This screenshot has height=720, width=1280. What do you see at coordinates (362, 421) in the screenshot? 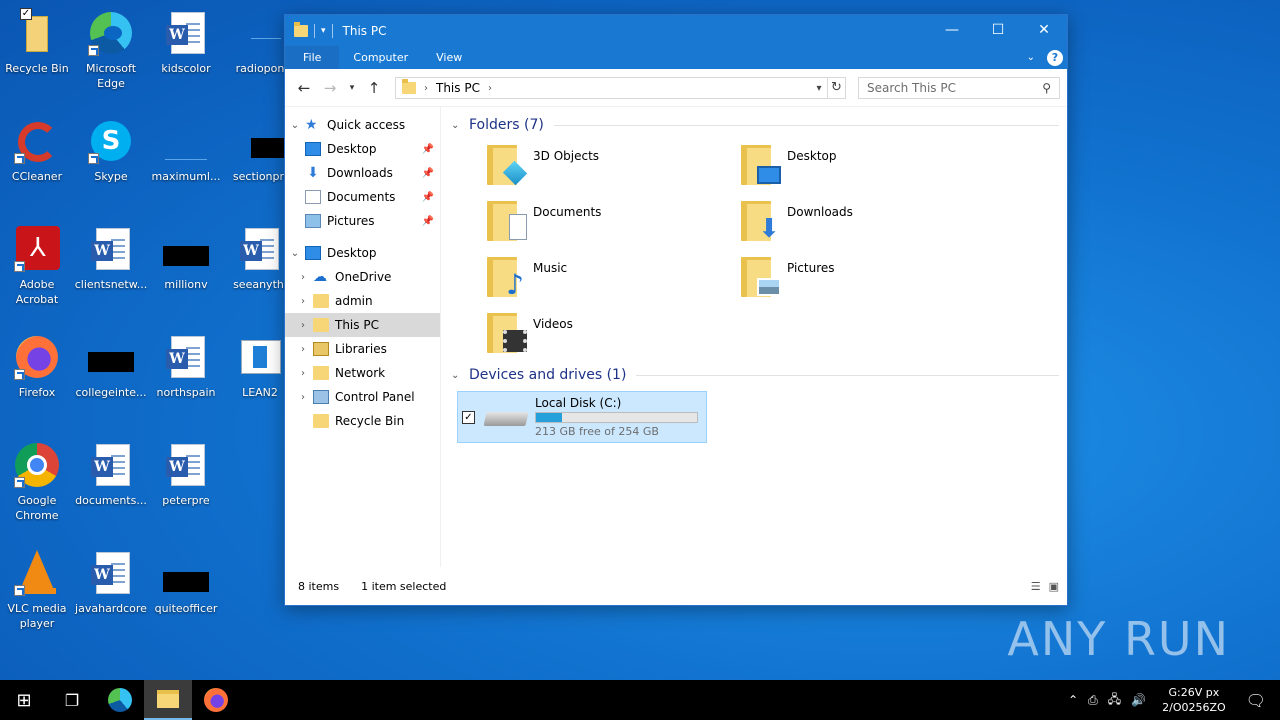
I see `nav-recycle-bin: Recycle Bin` at bounding box center [362, 421].